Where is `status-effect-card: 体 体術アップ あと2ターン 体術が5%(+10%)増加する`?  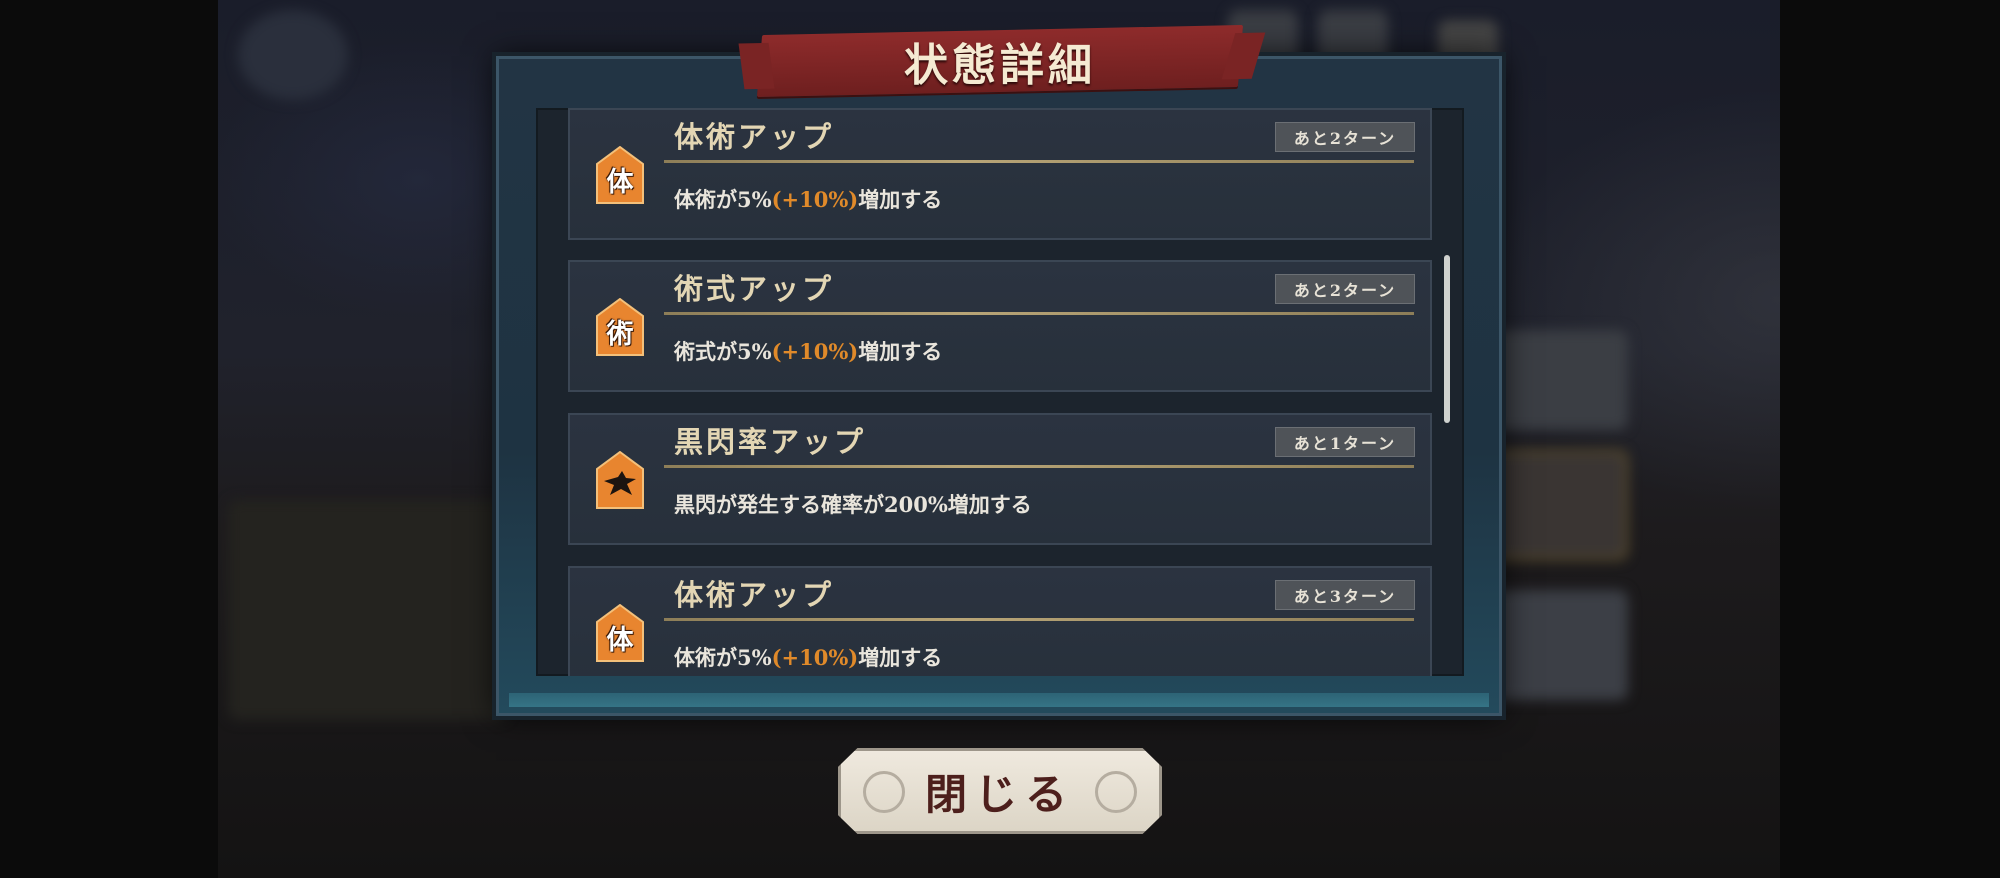 status-effect-card: 体 体術アップ あと2ターン 体術が5%(+10%)増加する is located at coordinates (1000, 174).